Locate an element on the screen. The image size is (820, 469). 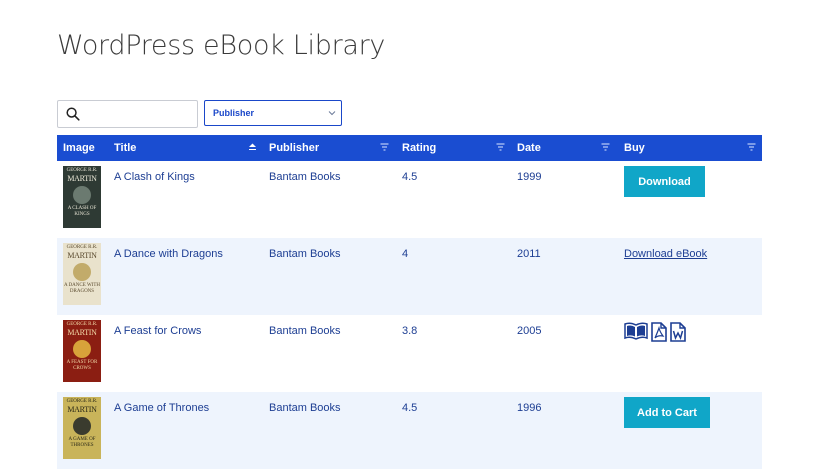
book-date: 2011 is located at coordinates (529, 254).